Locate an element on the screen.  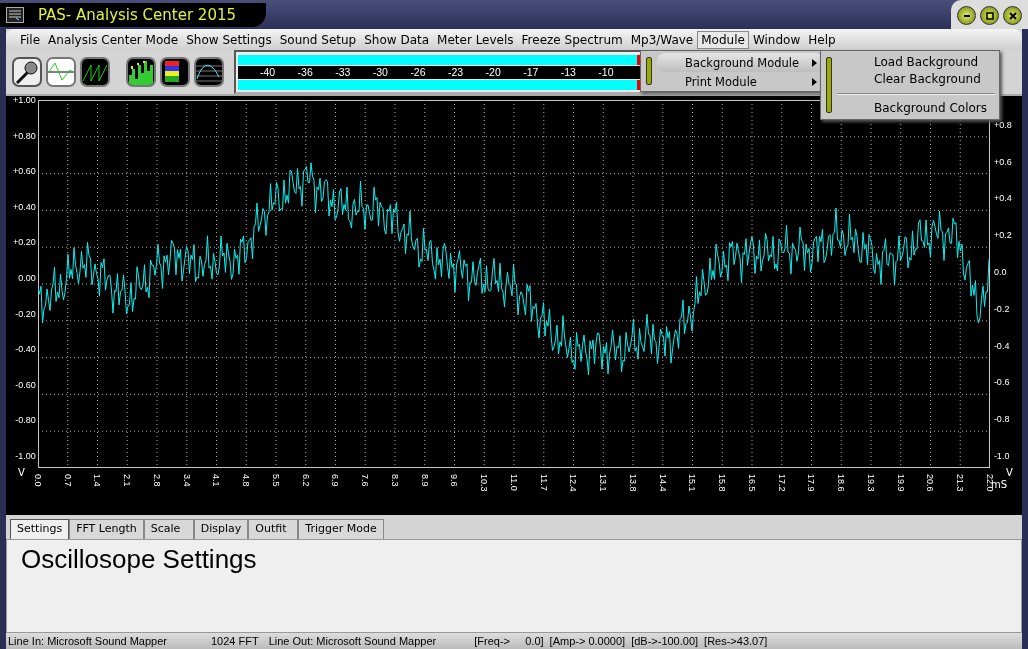
axis-label: 9.6 is located at coordinates (454, 480).